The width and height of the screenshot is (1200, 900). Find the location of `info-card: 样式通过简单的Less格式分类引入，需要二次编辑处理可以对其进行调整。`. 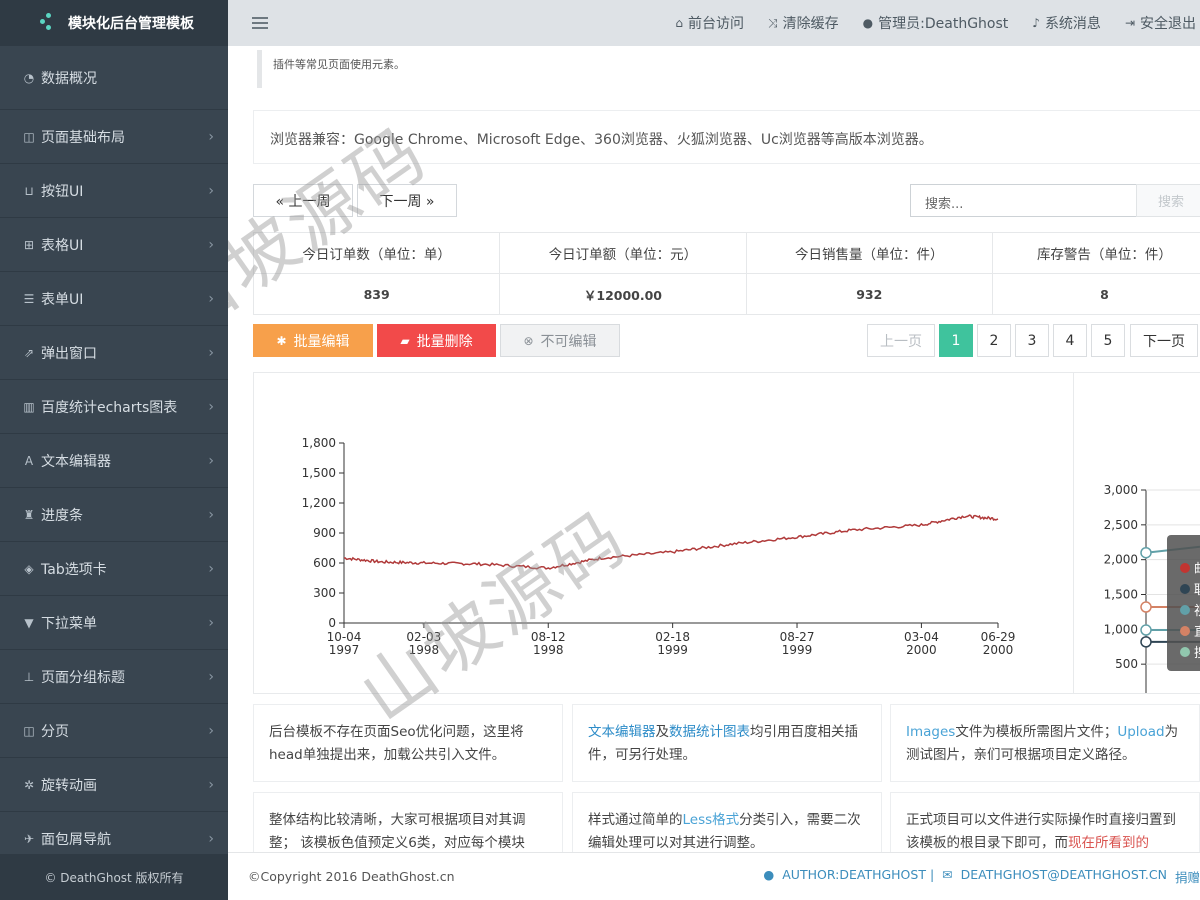

info-card: 样式通过简单的Less格式分类引入，需要二次编辑处理可以对其进行调整。 is located at coordinates (727, 822).